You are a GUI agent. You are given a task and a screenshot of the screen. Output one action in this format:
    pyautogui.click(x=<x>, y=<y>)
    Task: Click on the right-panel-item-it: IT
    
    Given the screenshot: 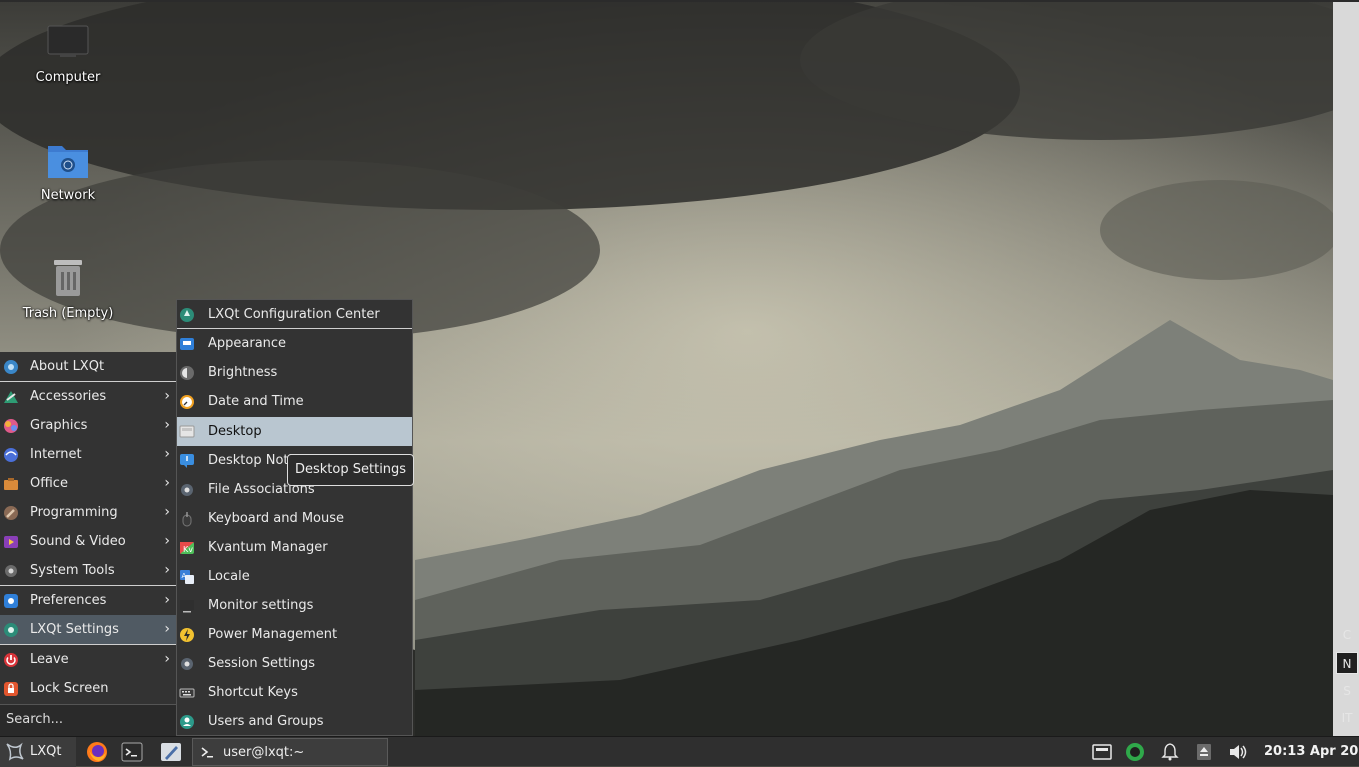 What is the action you would take?
    pyautogui.click(x=1347, y=718)
    